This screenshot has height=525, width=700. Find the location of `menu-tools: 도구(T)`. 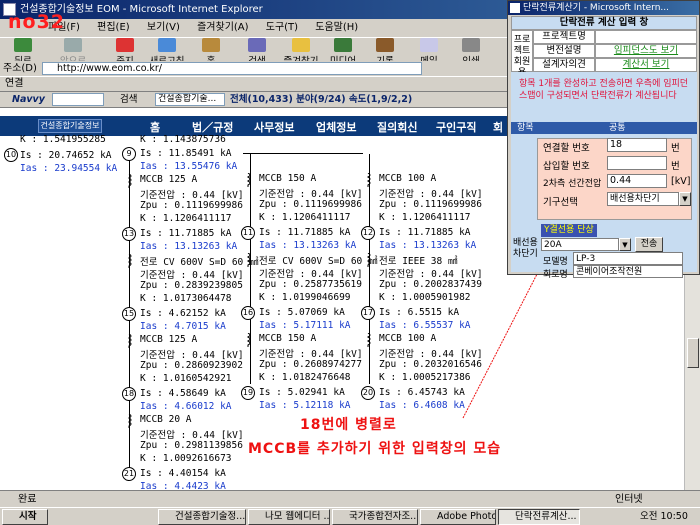

menu-tools: 도구(T) is located at coordinates (282, 27).